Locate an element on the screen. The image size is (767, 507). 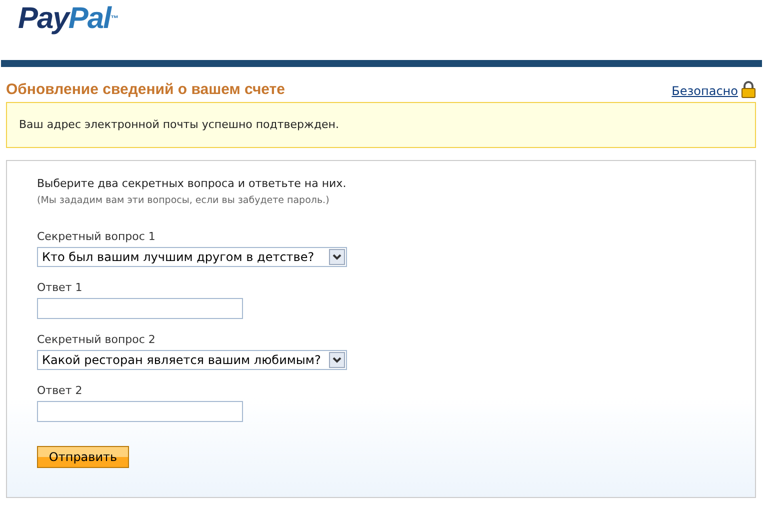
field-label: Секретный вопрос 2 is located at coordinates (96, 340).